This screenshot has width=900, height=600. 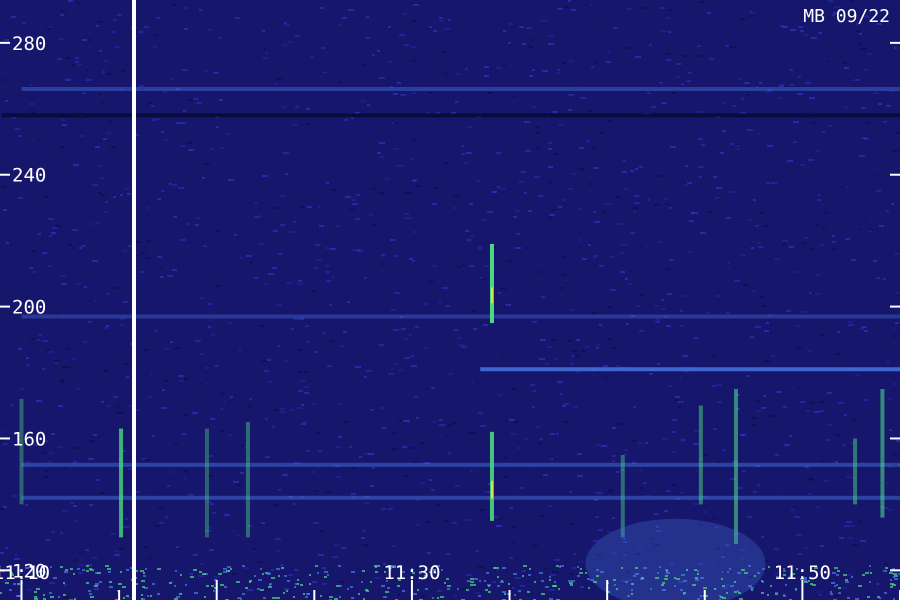 What do you see at coordinates (607, 590) in the screenshot?
I see `x-tick` at bounding box center [607, 590].